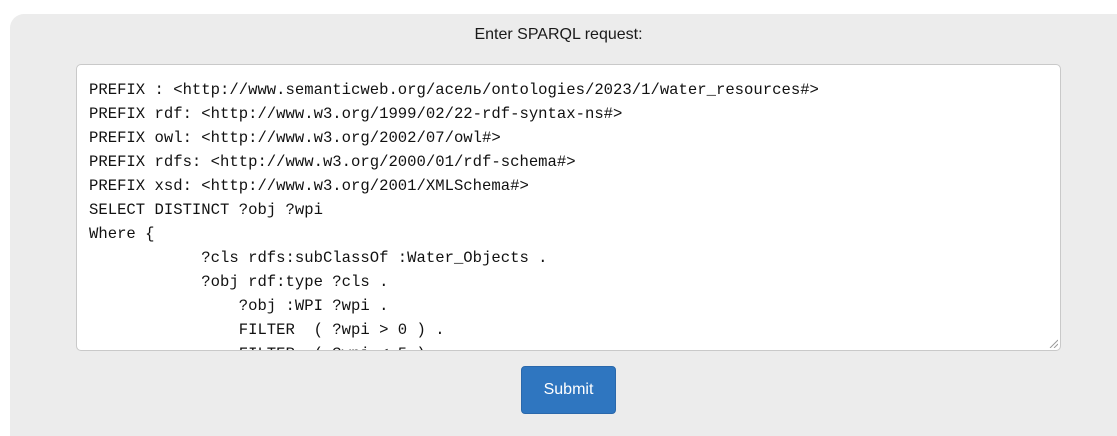 The width and height of the screenshot is (1117, 436). Describe the element at coordinates (239, 282) in the screenshot. I see `query-line: ?obj rdf:type ?cls .` at that location.